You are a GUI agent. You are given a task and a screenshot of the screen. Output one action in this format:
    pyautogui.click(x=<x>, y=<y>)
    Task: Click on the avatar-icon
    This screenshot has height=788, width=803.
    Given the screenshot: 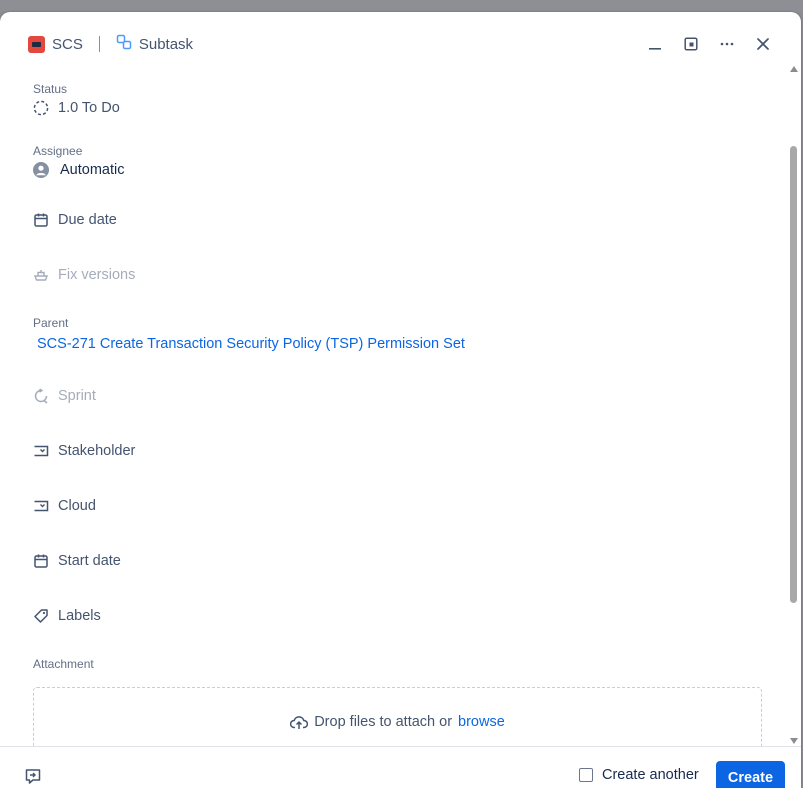 What is the action you would take?
    pyautogui.click(x=41, y=170)
    